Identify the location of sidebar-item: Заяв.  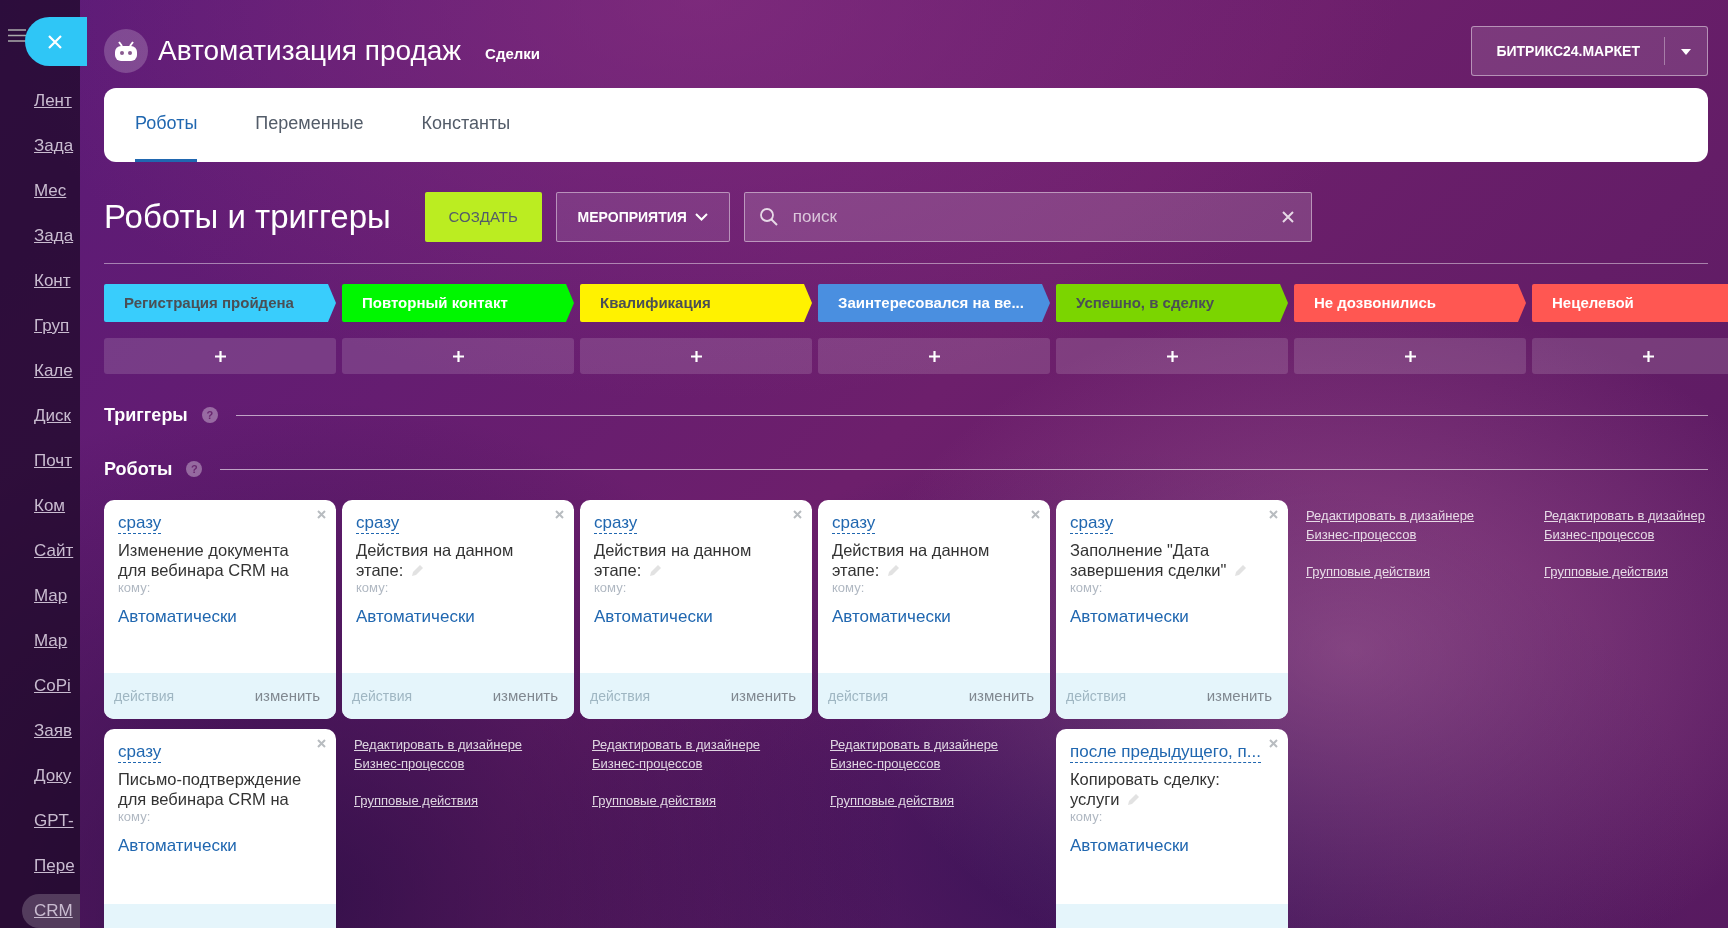
(51, 730).